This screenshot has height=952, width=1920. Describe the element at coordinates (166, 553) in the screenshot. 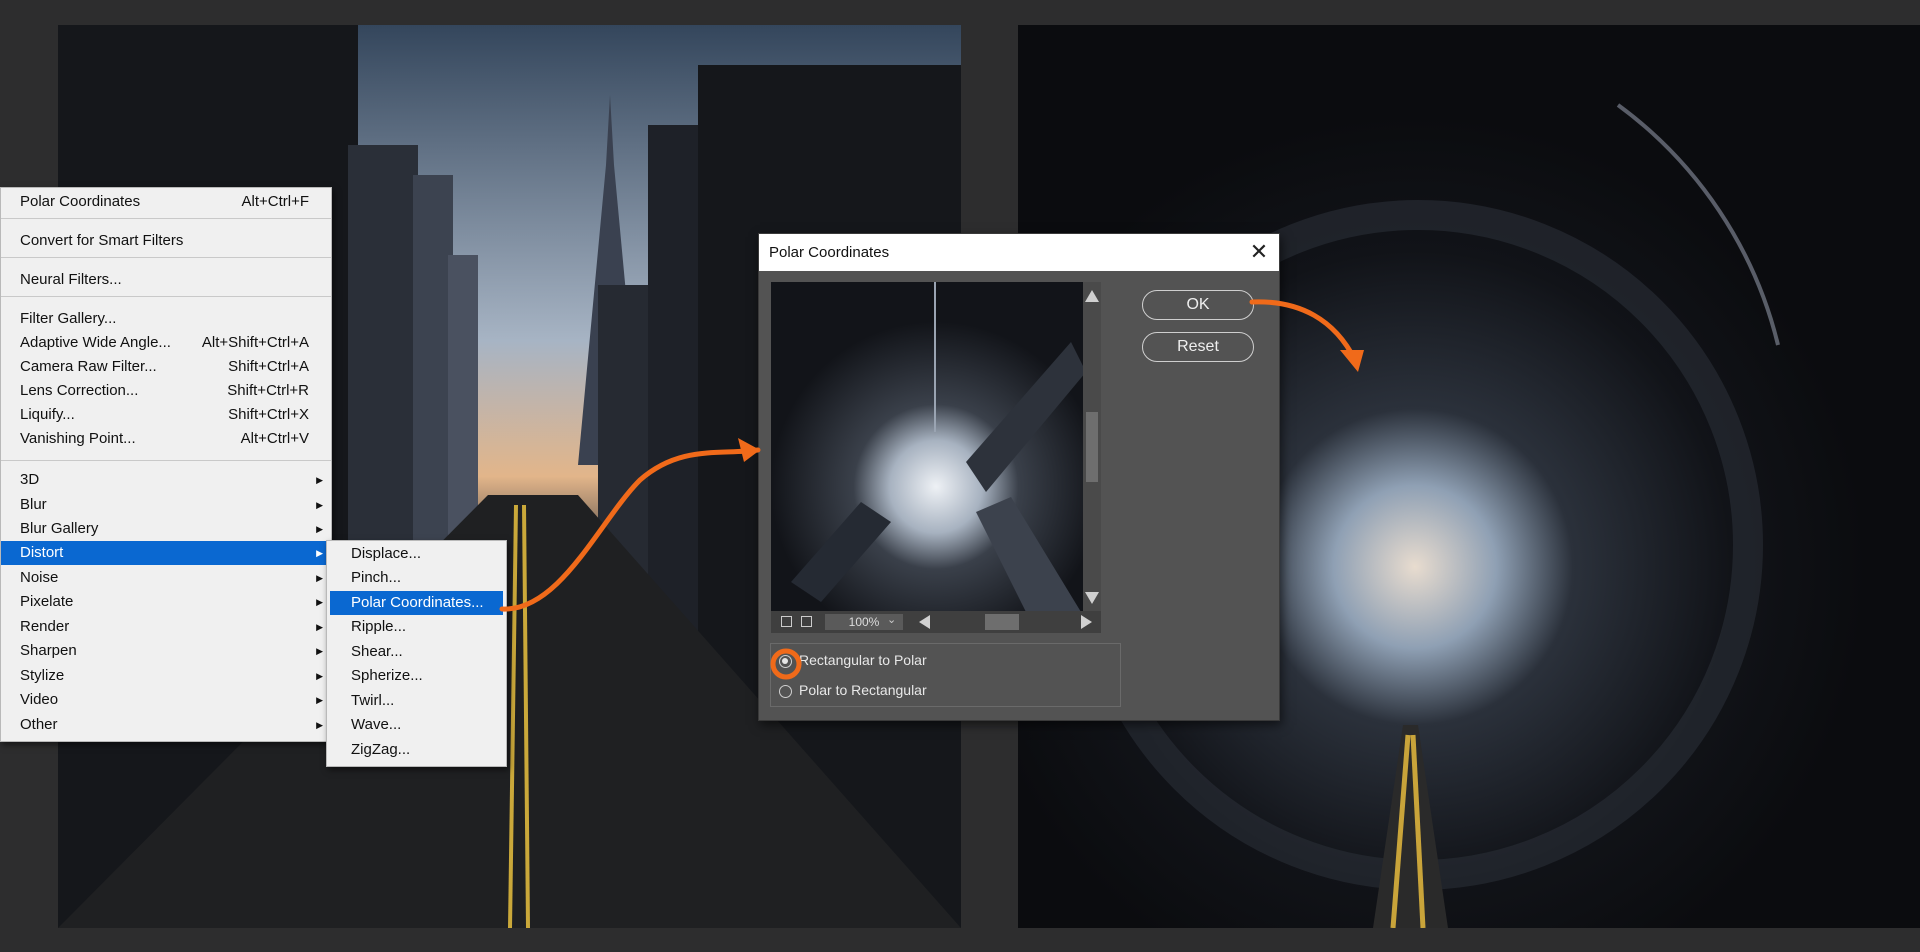

I see `menu-item-distort: Distort ▶` at that location.